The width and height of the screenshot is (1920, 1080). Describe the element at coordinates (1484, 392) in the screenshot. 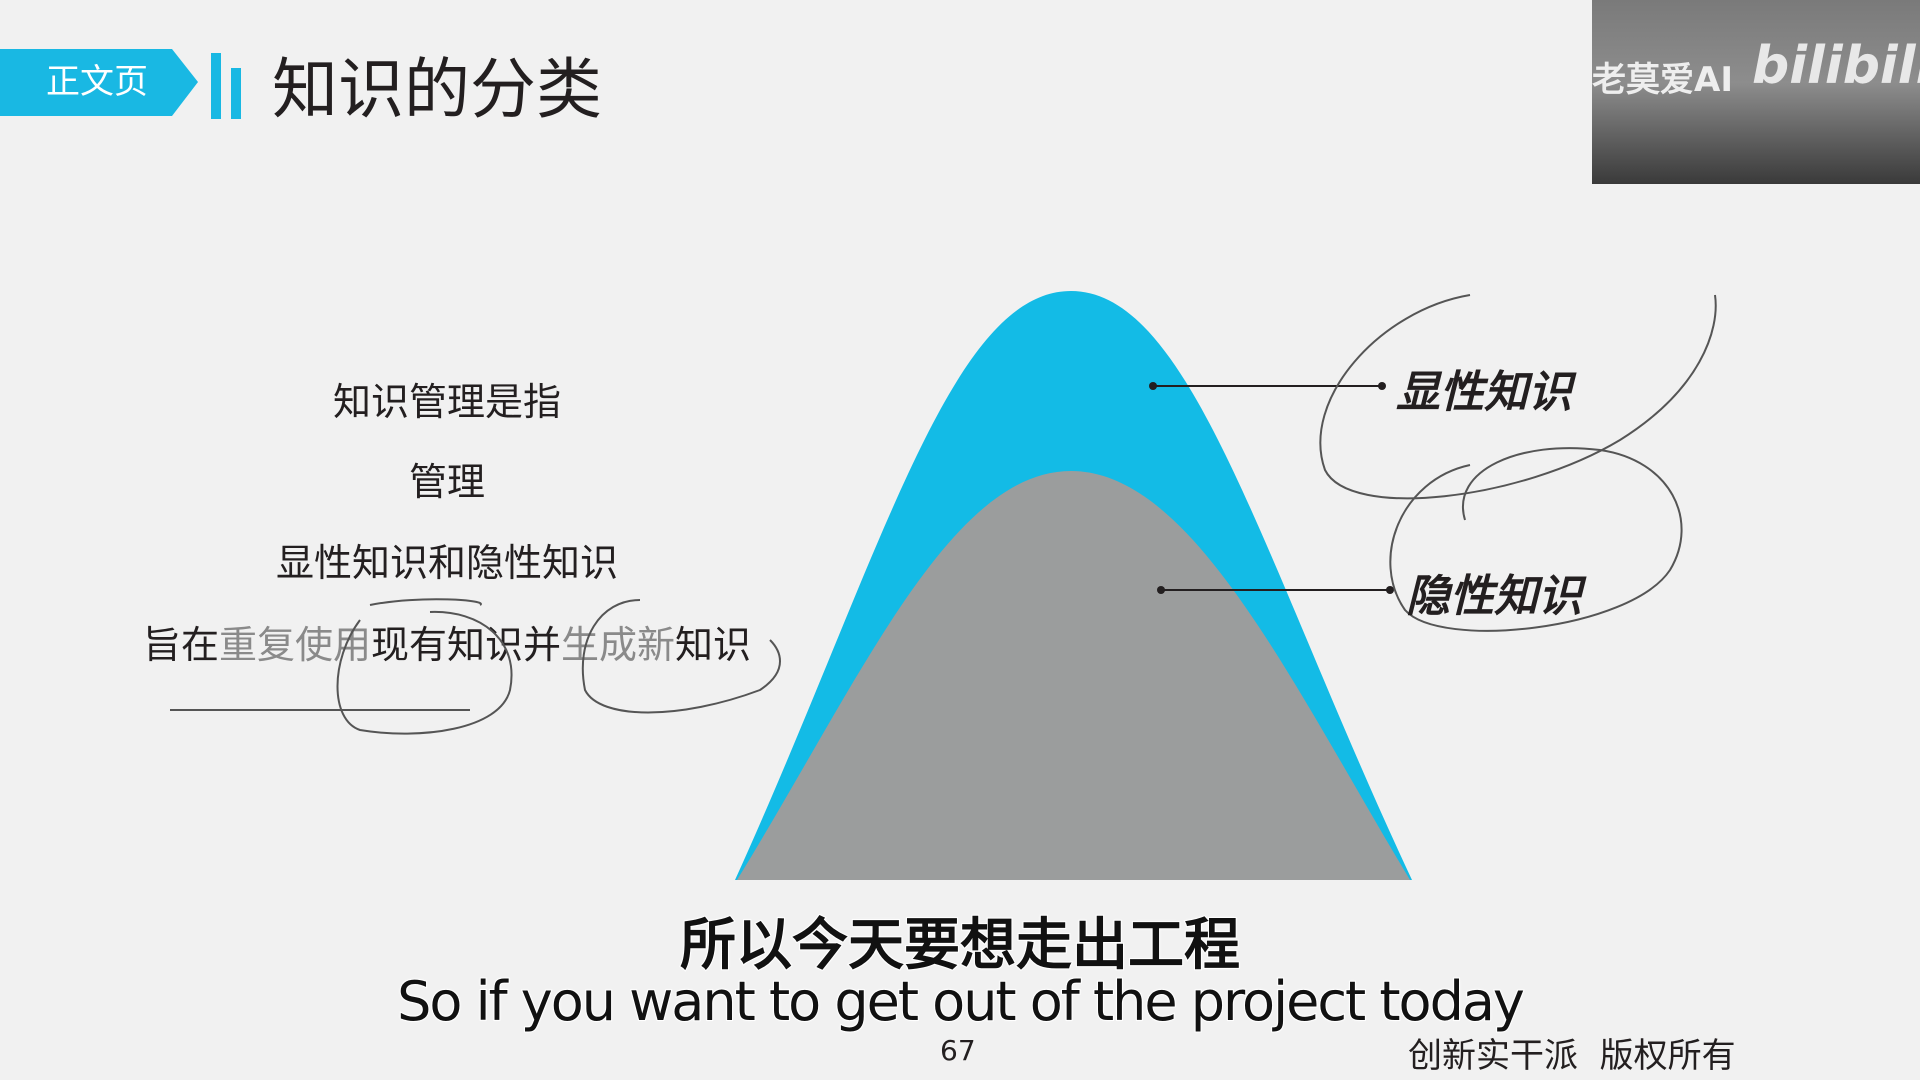

I see `explicit-knowledge-label: 显性知识` at that location.